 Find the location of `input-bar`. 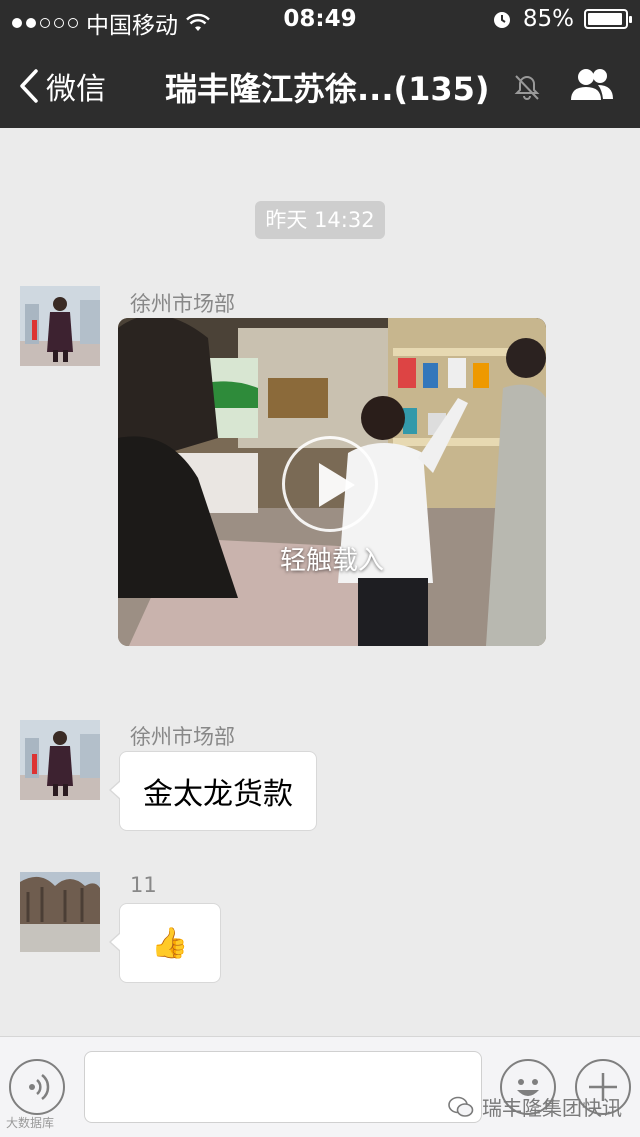

input-bar is located at coordinates (320, 1086).